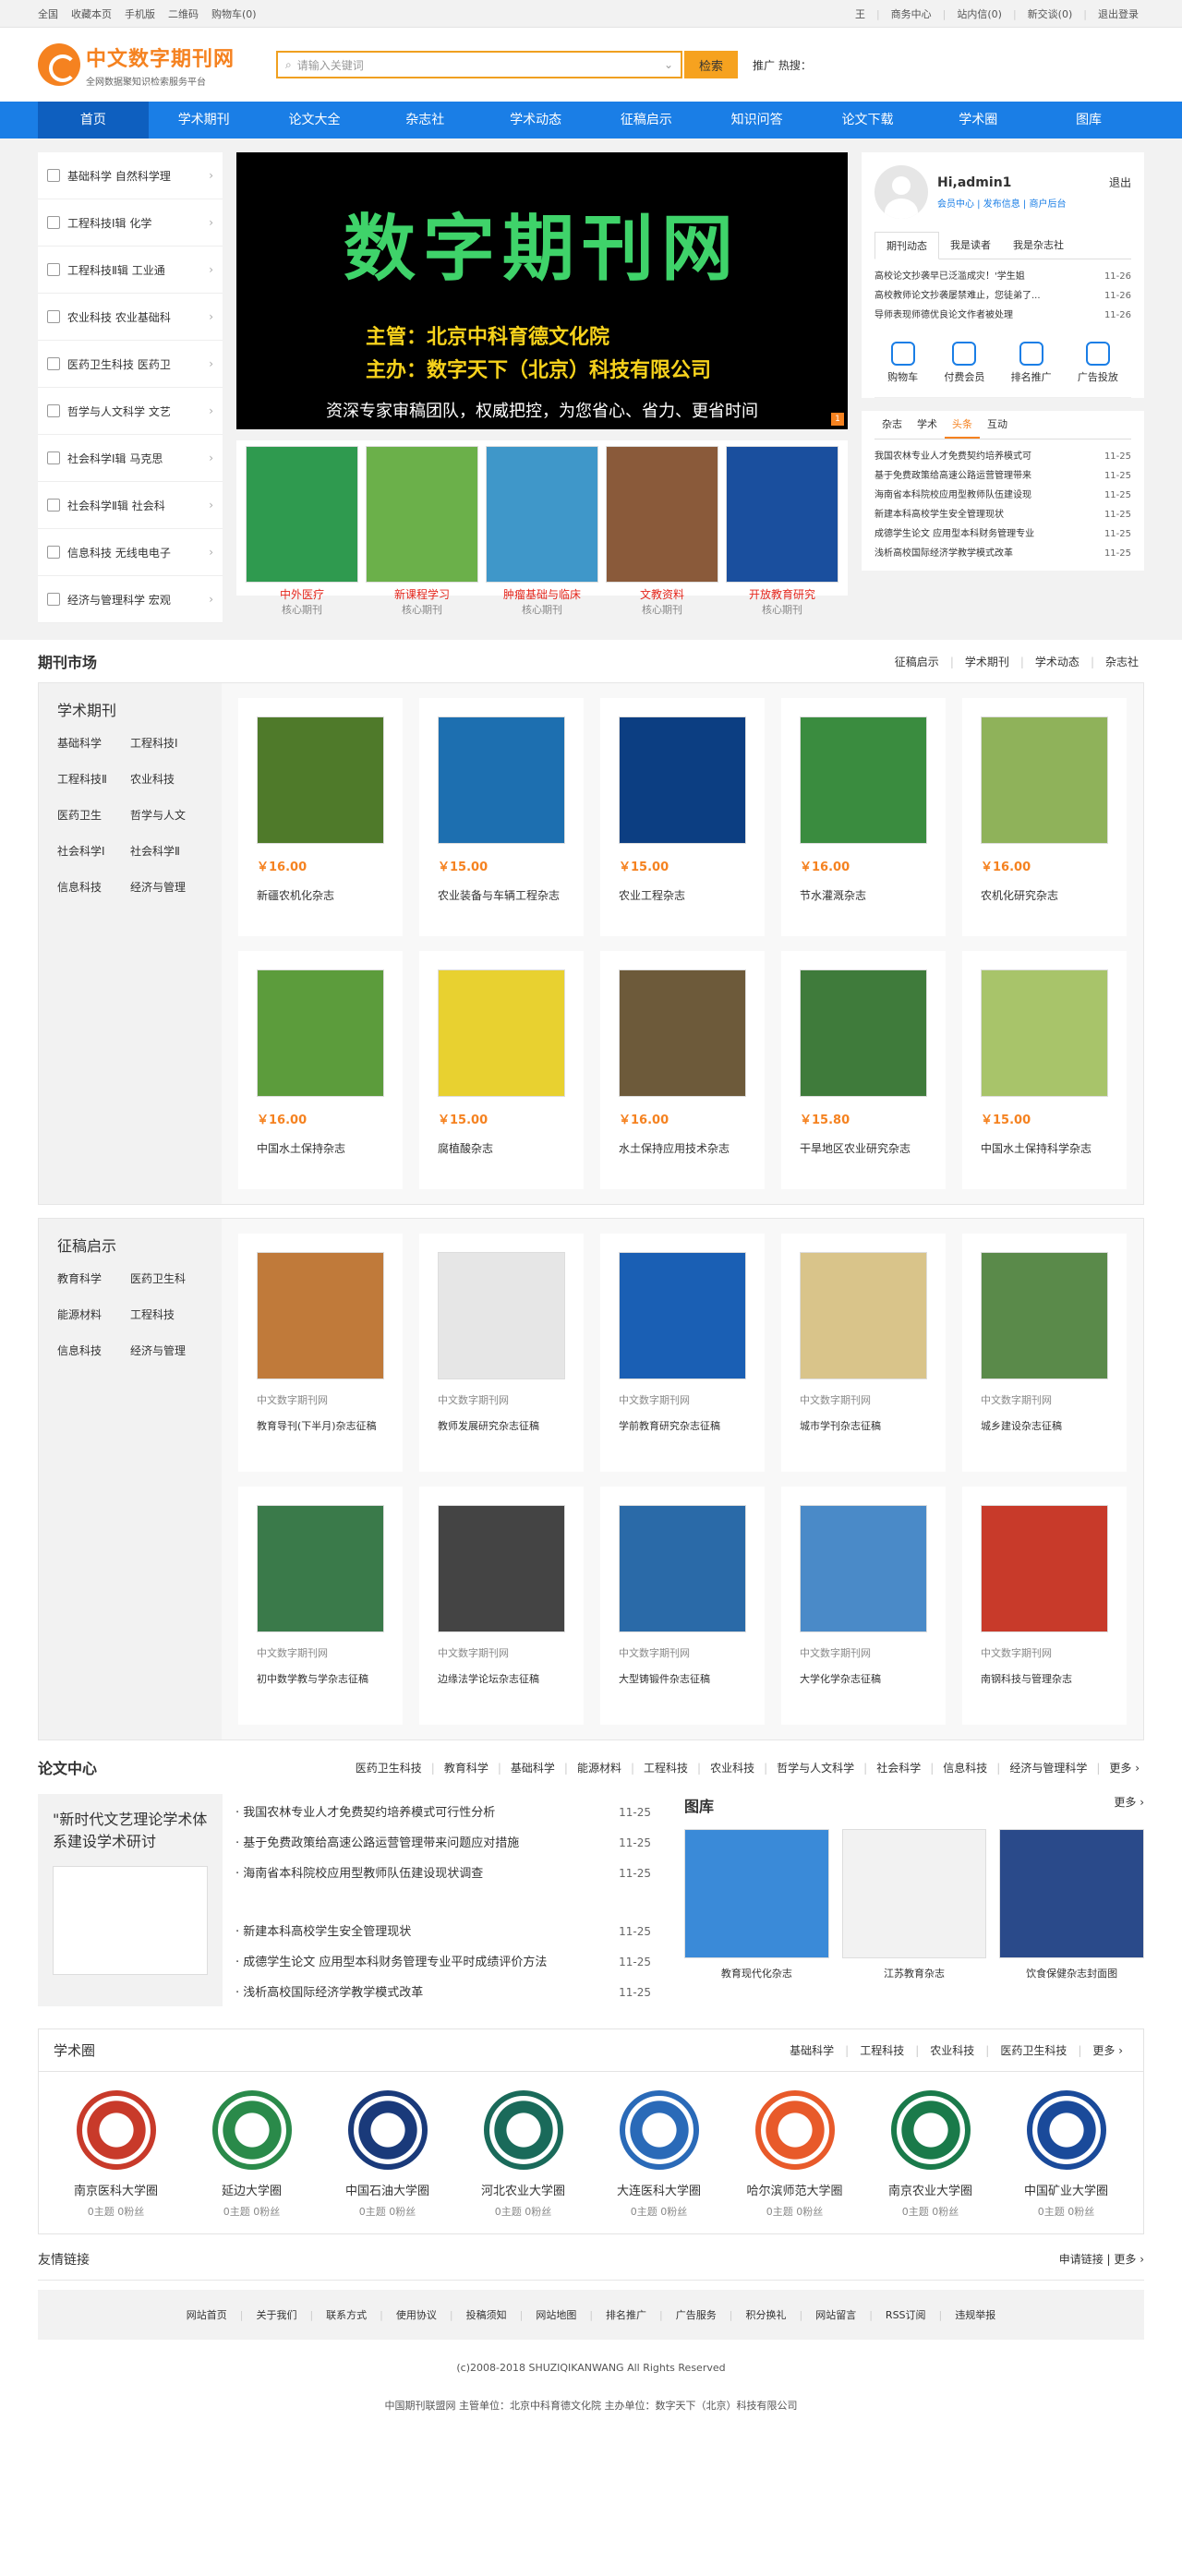 The image size is (1182, 2576). What do you see at coordinates (166, 1314) in the screenshot?
I see `side-category-link: 工程科技` at bounding box center [166, 1314].